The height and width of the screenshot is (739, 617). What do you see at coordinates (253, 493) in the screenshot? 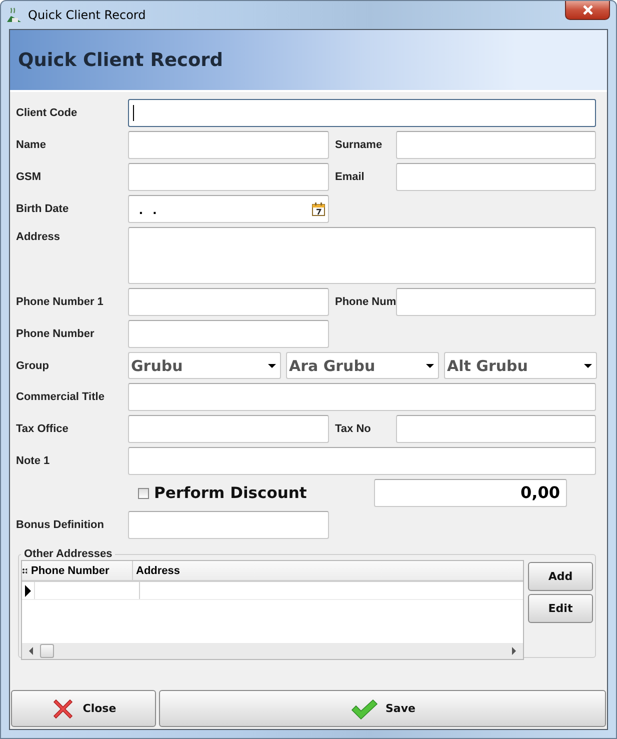
I see `discount-checkbox: Perform Discount` at bounding box center [253, 493].